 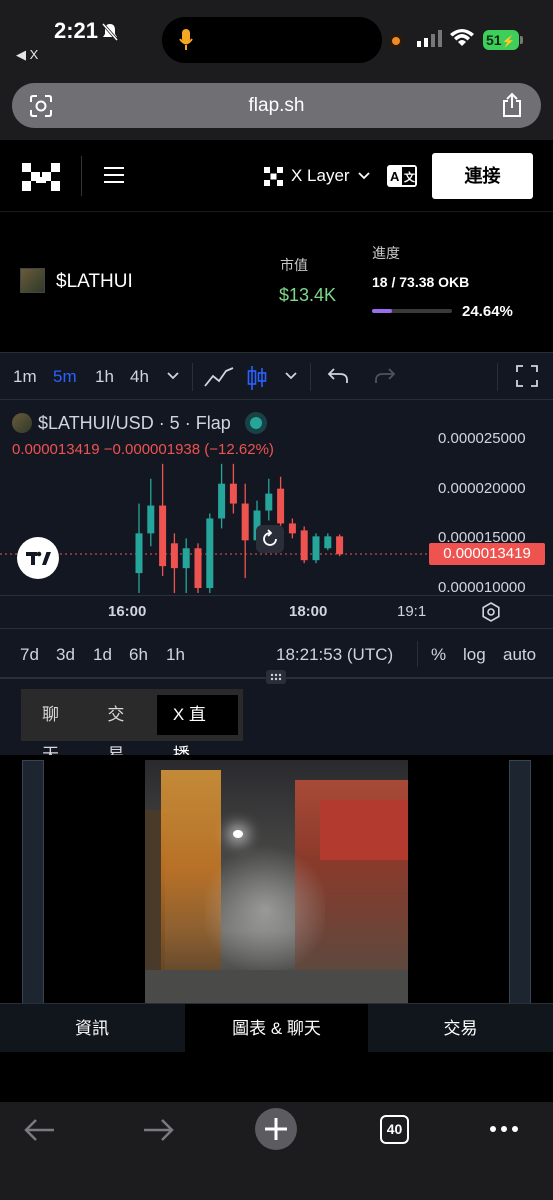 I want to click on line-chart-type-icon, so click(x=219, y=377).